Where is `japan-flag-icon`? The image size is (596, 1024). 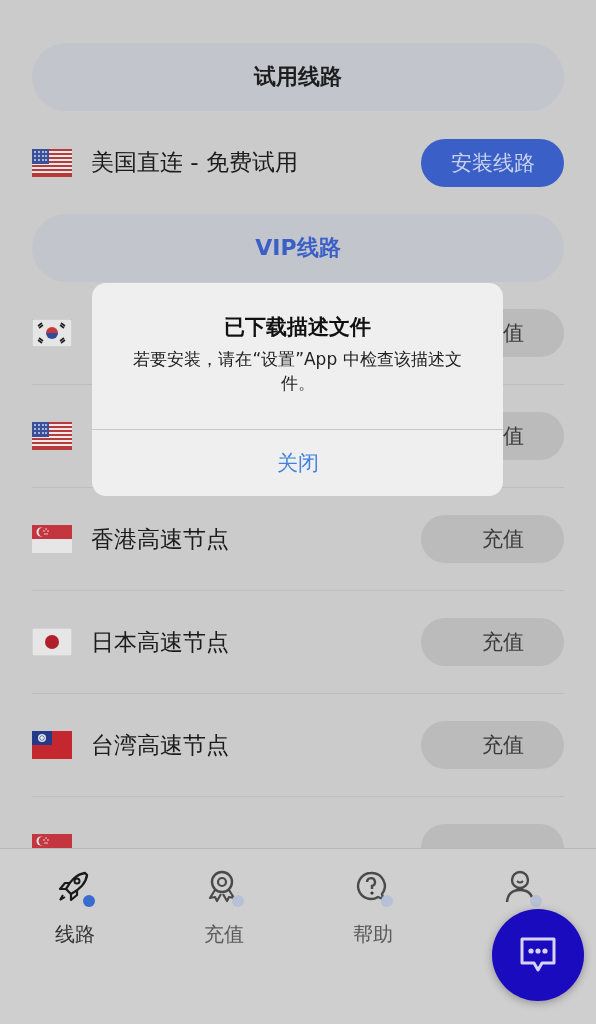
japan-flag-icon is located at coordinates (52, 642).